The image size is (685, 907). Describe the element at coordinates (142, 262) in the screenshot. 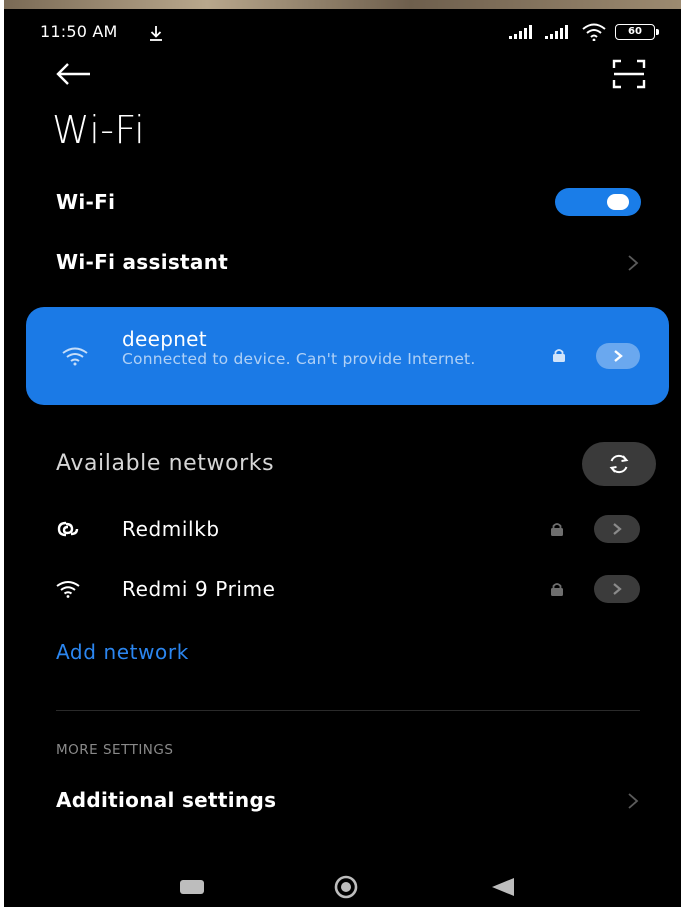

I see `wifi-assistant-label: Wi-Fi assistant` at that location.